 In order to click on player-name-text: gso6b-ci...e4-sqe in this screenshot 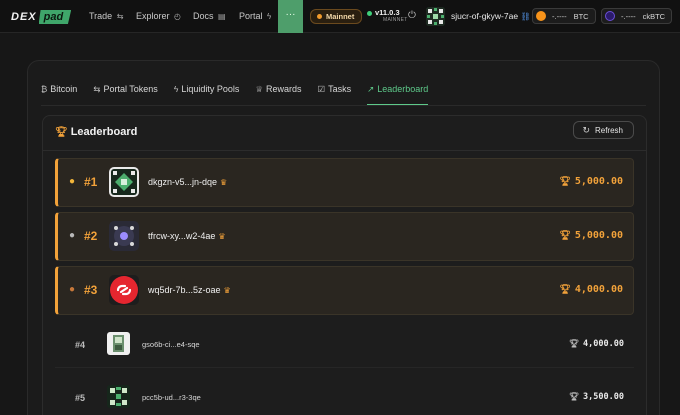, I will do `click(171, 344)`.